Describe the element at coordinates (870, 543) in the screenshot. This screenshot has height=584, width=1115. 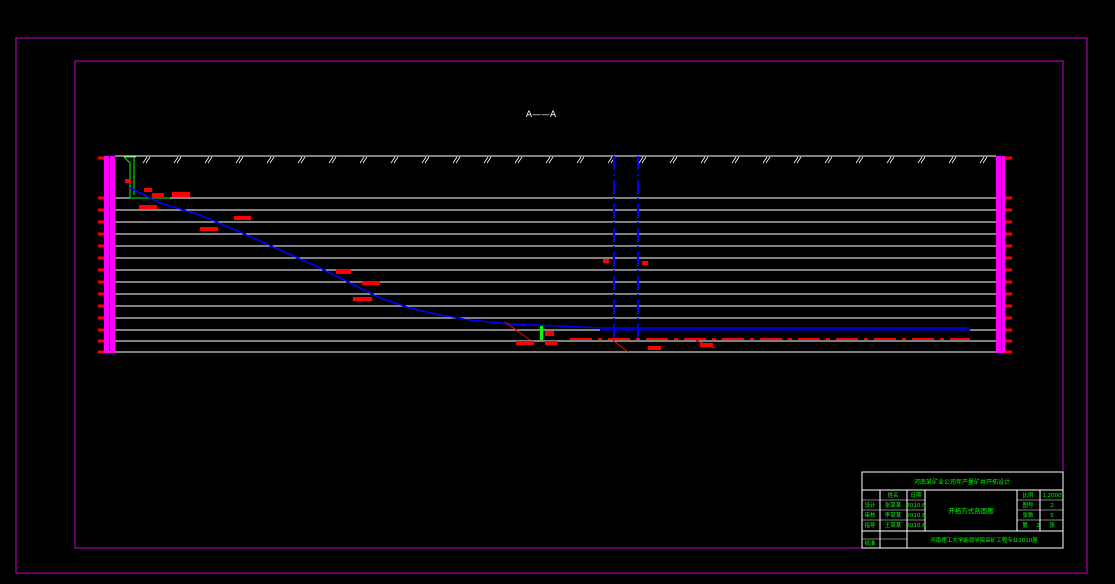
I see `approve-label: 批准` at that location.